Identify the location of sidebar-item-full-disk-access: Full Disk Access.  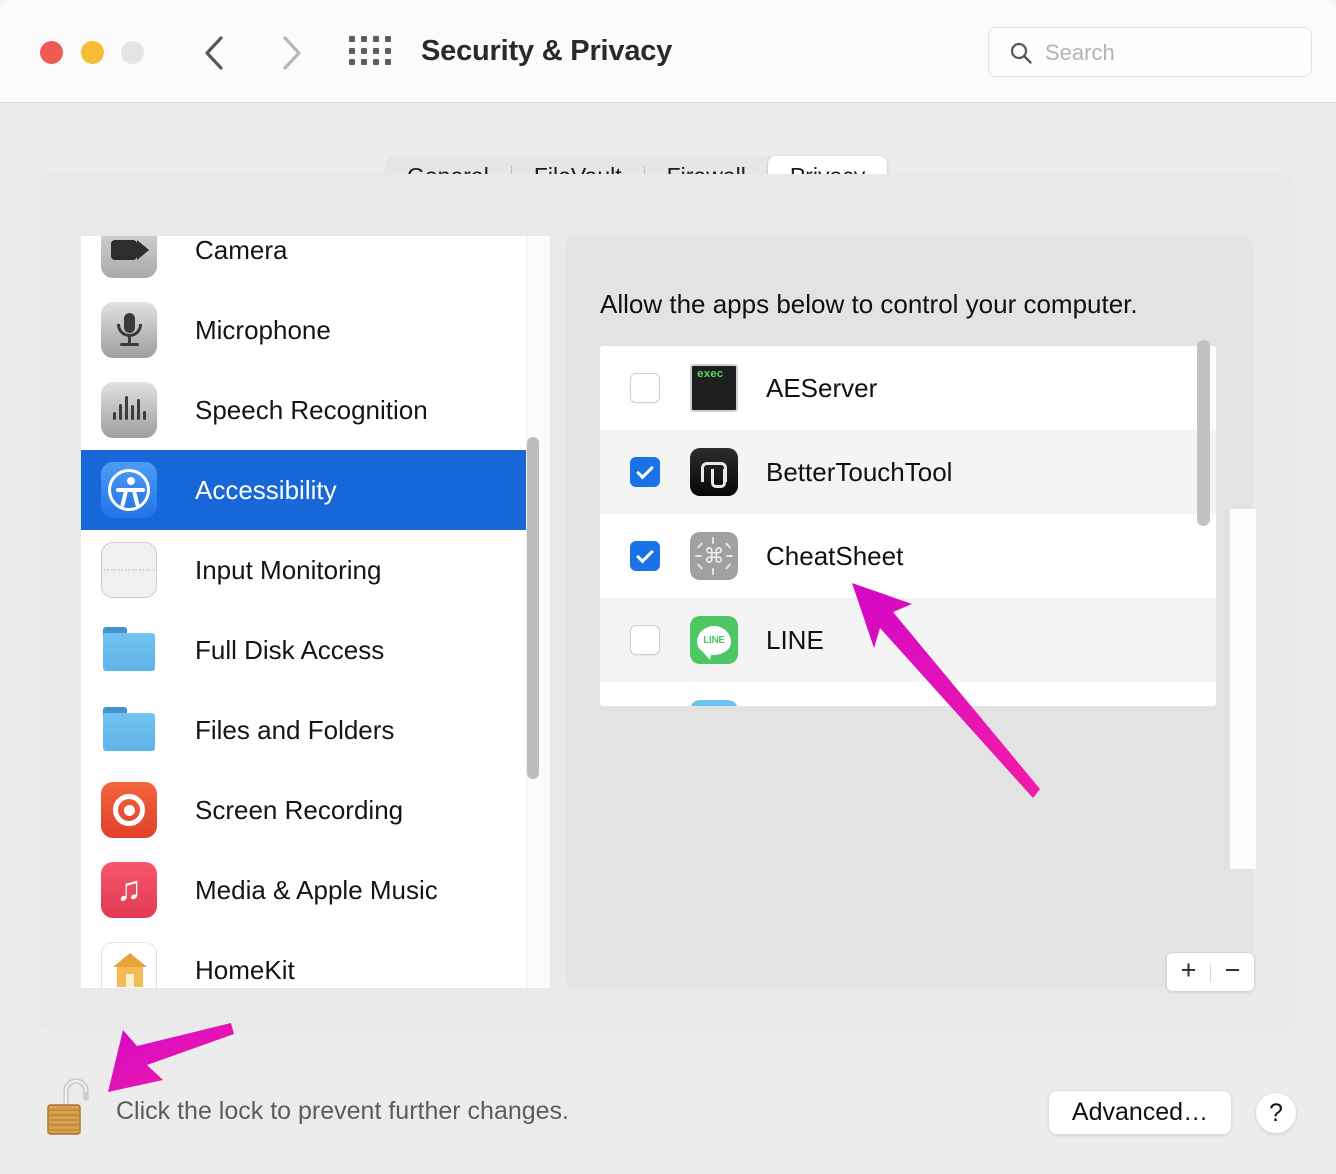
(315, 650).